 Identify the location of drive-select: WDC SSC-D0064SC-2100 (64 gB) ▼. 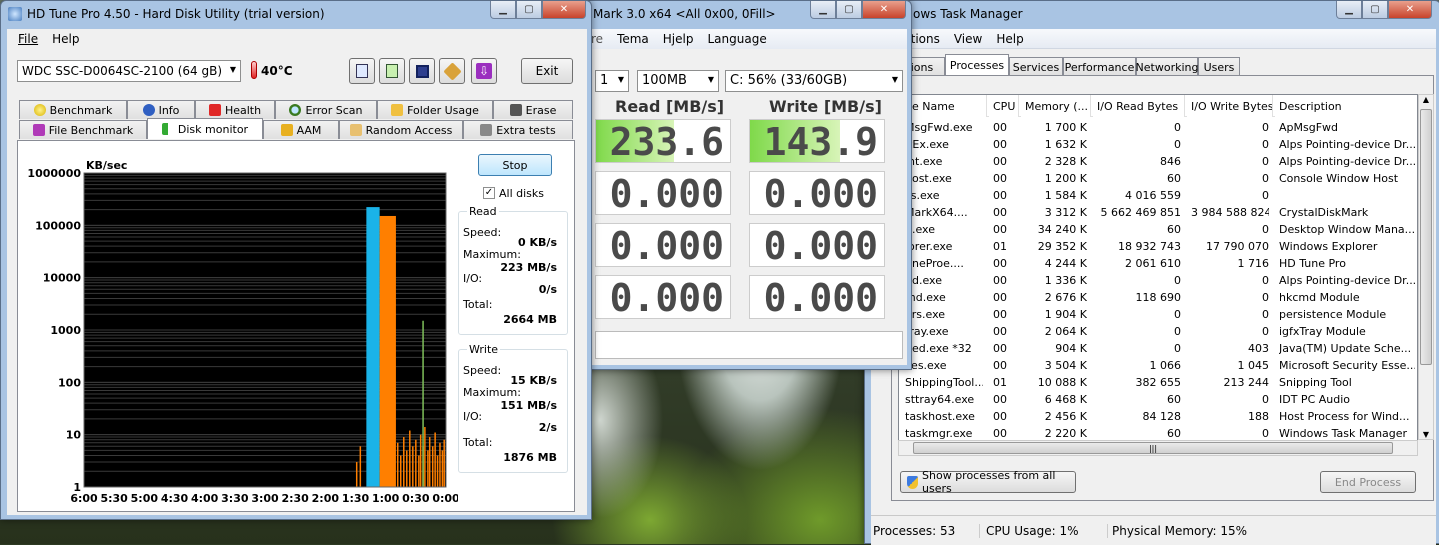
(129, 71).